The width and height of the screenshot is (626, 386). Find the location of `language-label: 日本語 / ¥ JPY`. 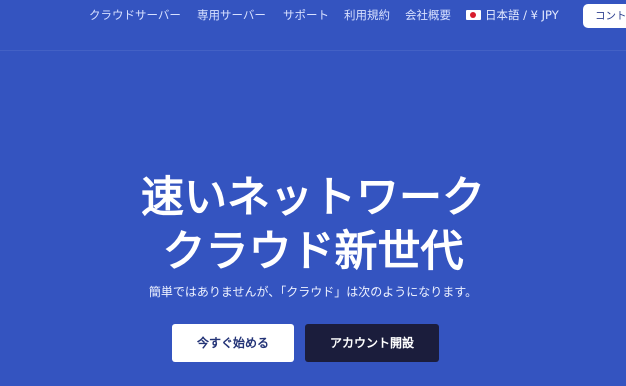

language-label: 日本語 / ¥ JPY is located at coordinates (522, 15).